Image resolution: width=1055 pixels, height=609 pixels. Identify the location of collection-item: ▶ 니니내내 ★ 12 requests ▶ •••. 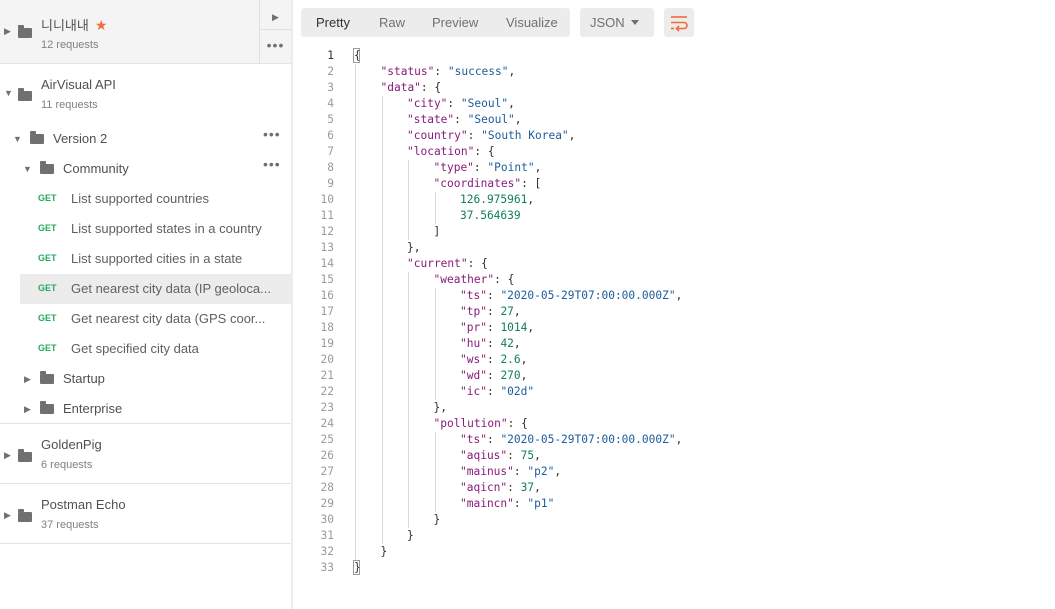
(145, 32).